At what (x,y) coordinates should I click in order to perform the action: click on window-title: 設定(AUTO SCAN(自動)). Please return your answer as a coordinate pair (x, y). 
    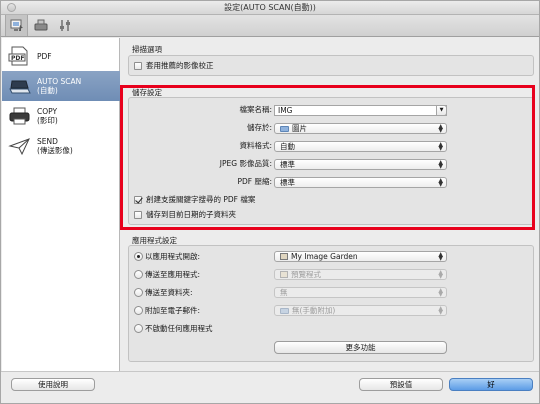
    Looking at the image, I should click on (270, 7).